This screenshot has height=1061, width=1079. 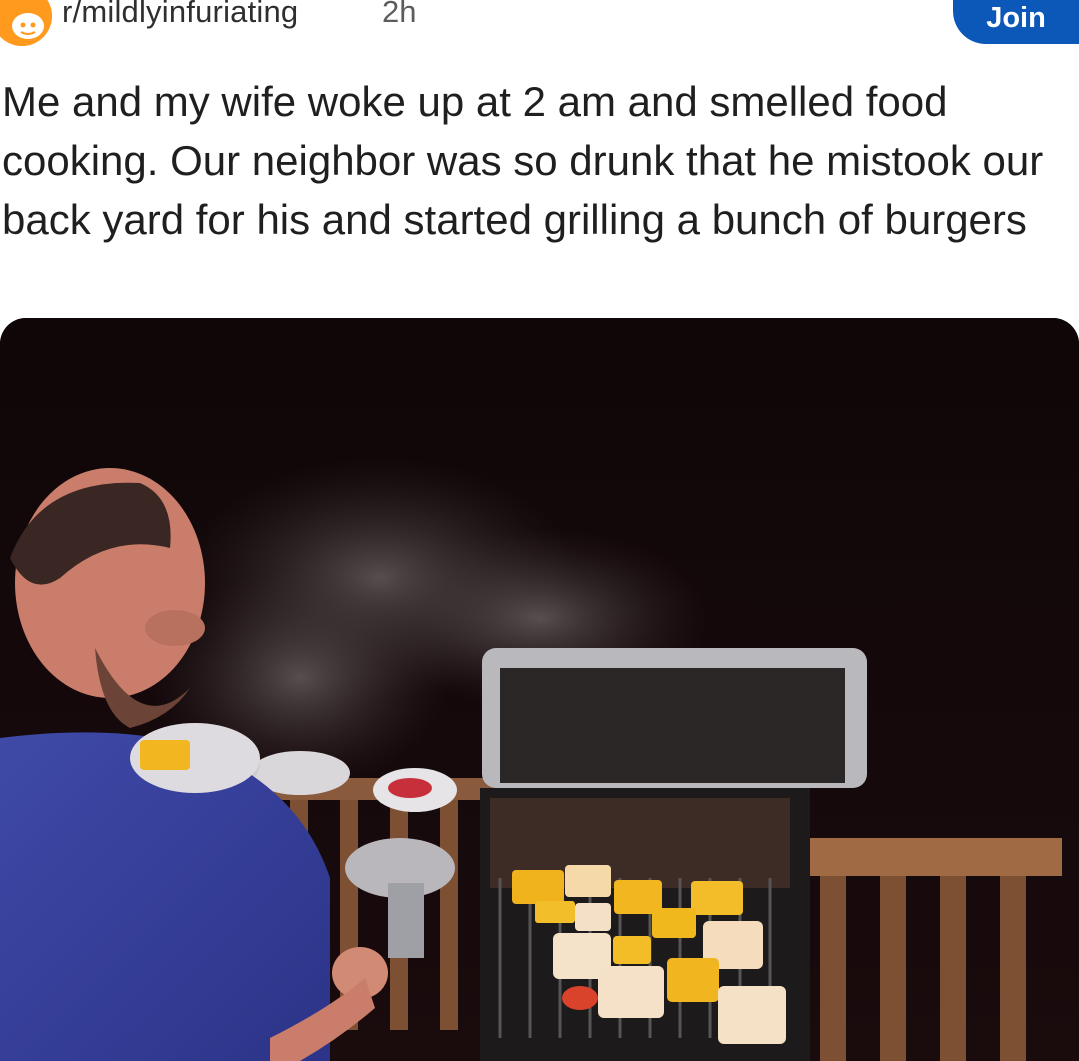 I want to click on post-timestamp: 2h, so click(x=399, y=14).